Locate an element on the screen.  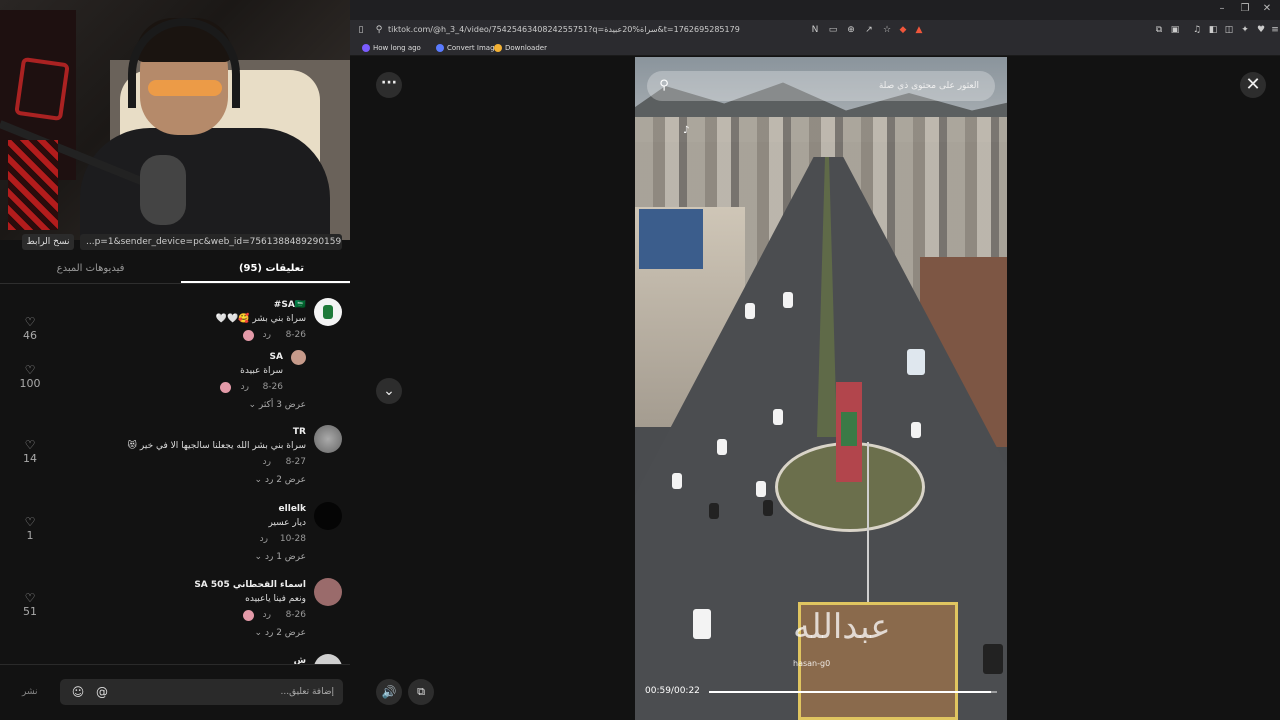
vpn-icon: ✦ is located at coordinates (1245, 30).